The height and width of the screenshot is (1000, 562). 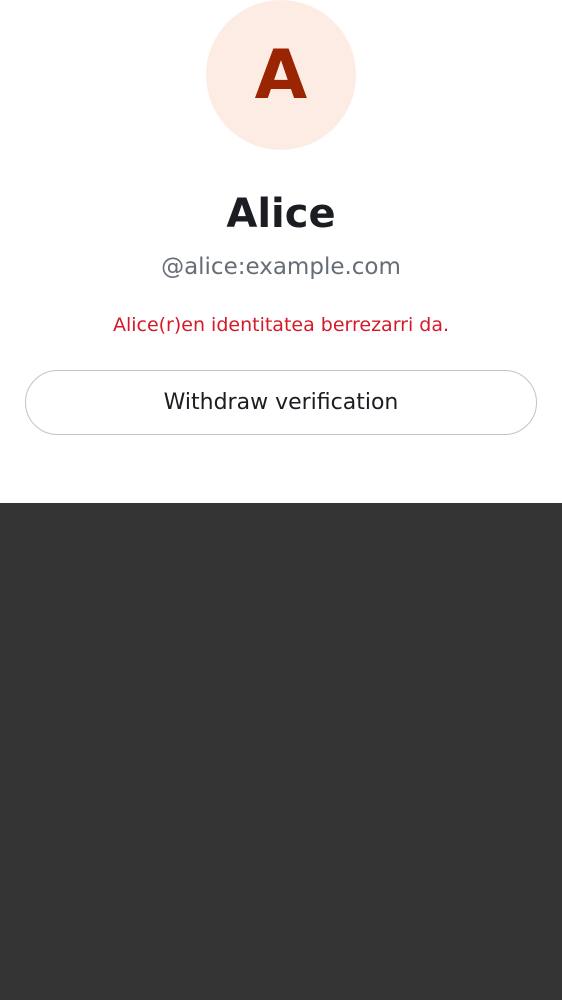 I want to click on display-name: Alice, so click(x=281, y=214).